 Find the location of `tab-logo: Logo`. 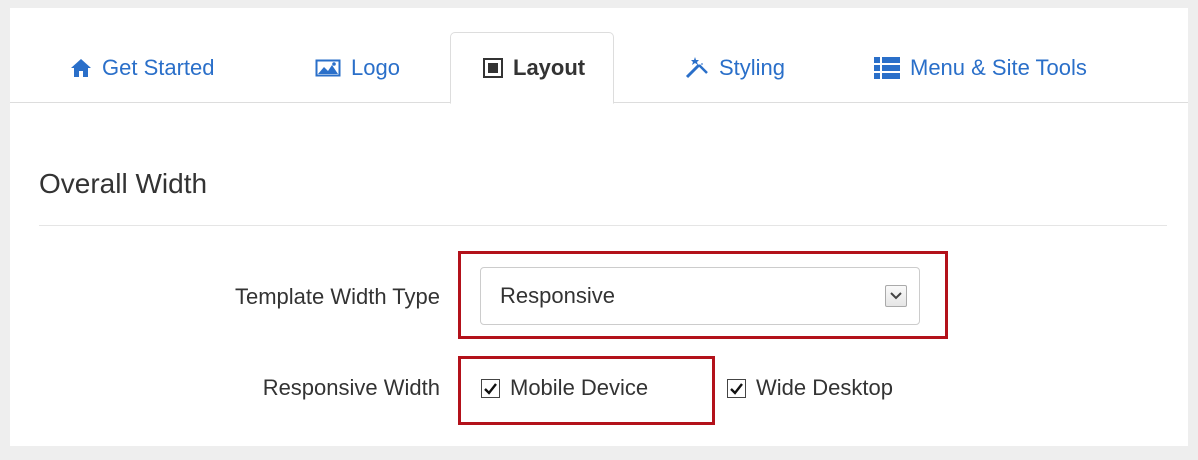

tab-logo: Logo is located at coordinates (357, 67).